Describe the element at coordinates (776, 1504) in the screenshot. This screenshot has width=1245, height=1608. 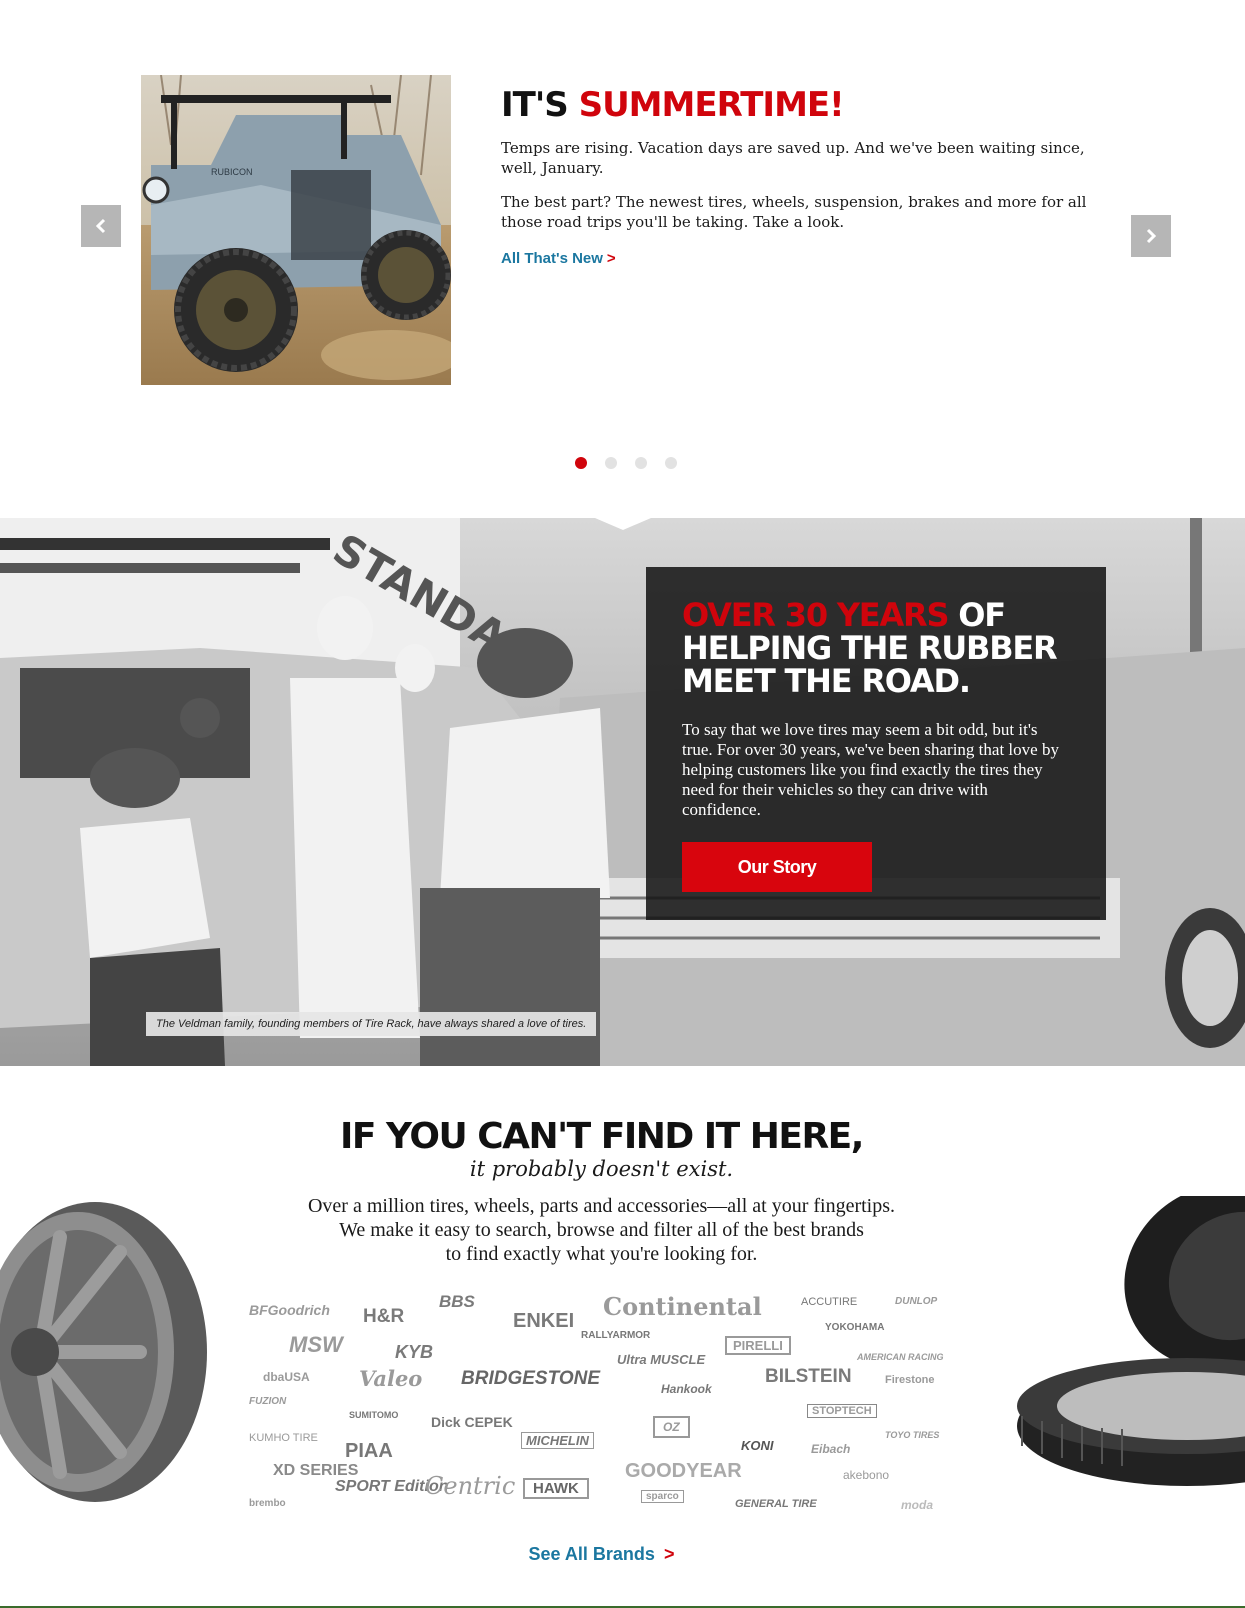
I see `brand-logo: GENERAL TIRE` at that location.